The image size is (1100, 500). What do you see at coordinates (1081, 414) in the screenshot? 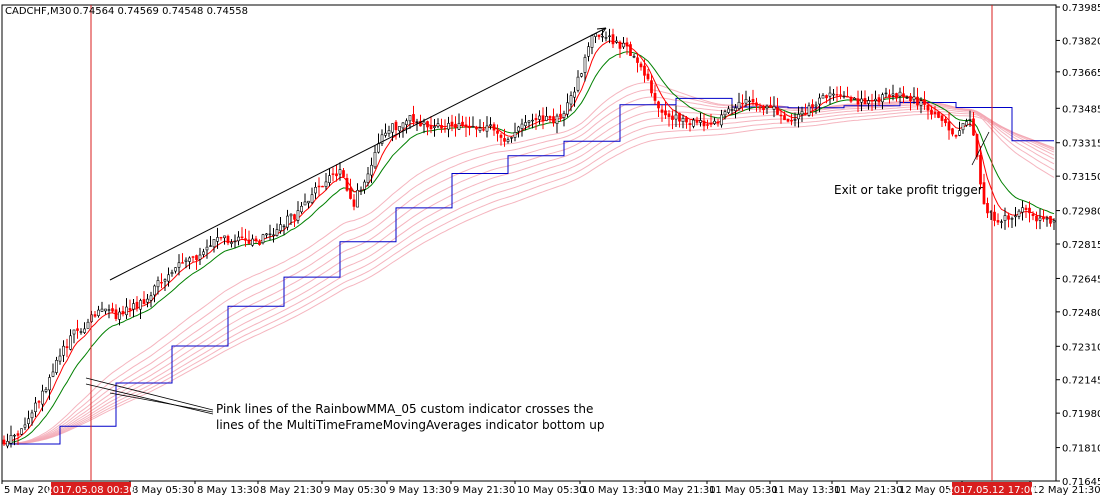
I see `y-tick-label: 0.71980` at bounding box center [1081, 414].